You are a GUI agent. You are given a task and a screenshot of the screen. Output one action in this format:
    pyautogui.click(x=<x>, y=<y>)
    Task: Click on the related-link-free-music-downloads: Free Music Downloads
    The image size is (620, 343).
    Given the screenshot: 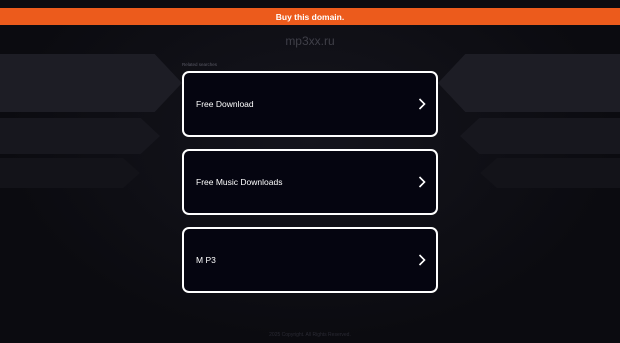 What is the action you would take?
    pyautogui.click(x=310, y=182)
    